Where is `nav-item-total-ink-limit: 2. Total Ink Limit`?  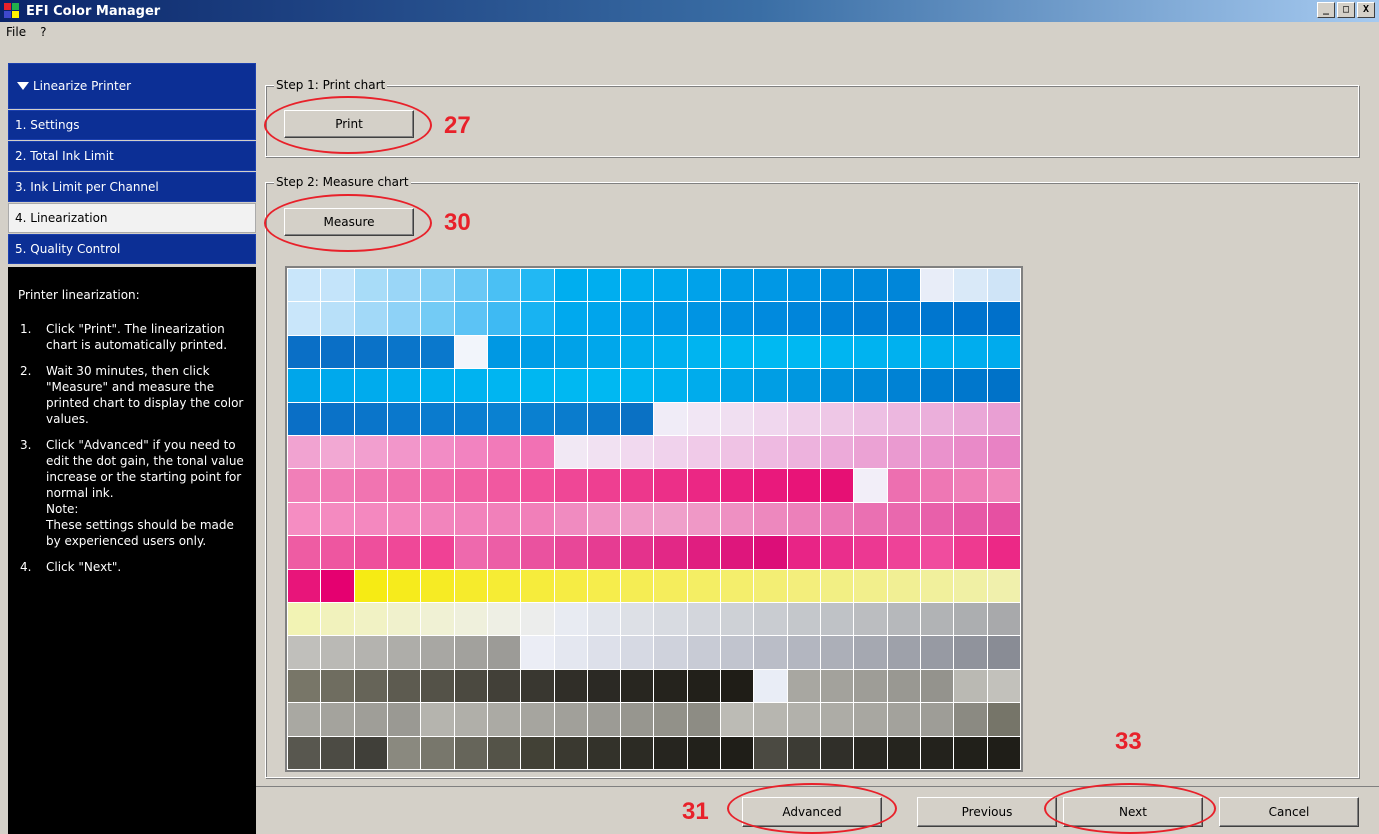 nav-item-total-ink-limit: 2. Total Ink Limit is located at coordinates (132, 156).